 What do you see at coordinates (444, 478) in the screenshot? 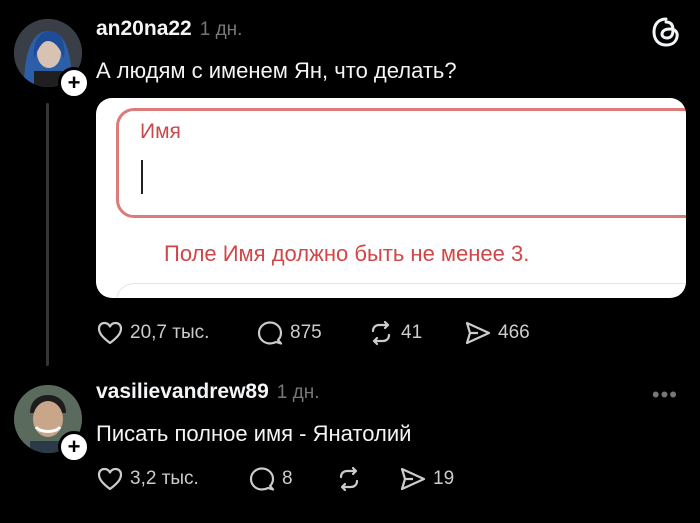
I see `share-count: 19` at bounding box center [444, 478].